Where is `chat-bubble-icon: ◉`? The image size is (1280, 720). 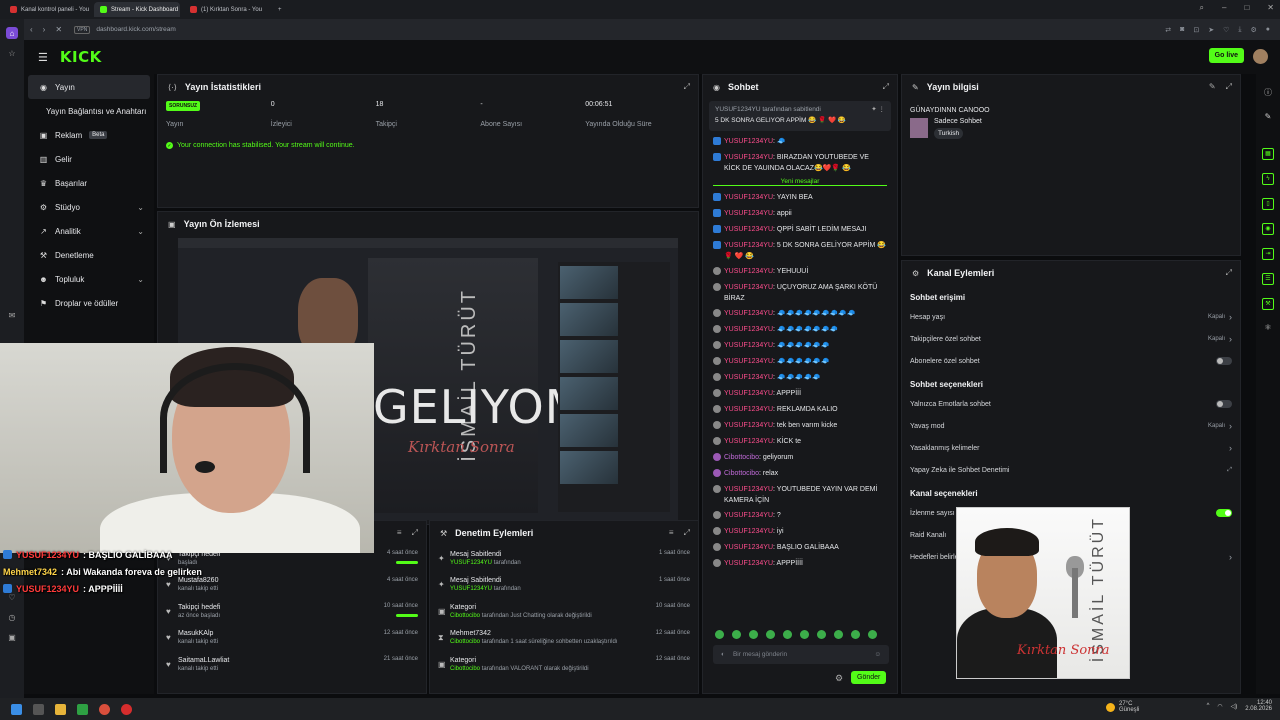 chat-bubble-icon: ◉ is located at coordinates (1268, 229).